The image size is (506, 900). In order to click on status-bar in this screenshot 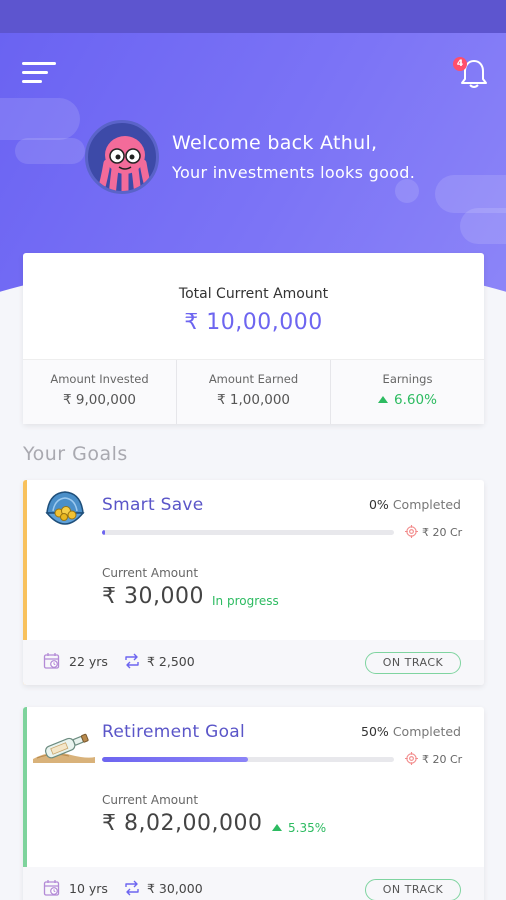, I will do `click(253, 16)`.